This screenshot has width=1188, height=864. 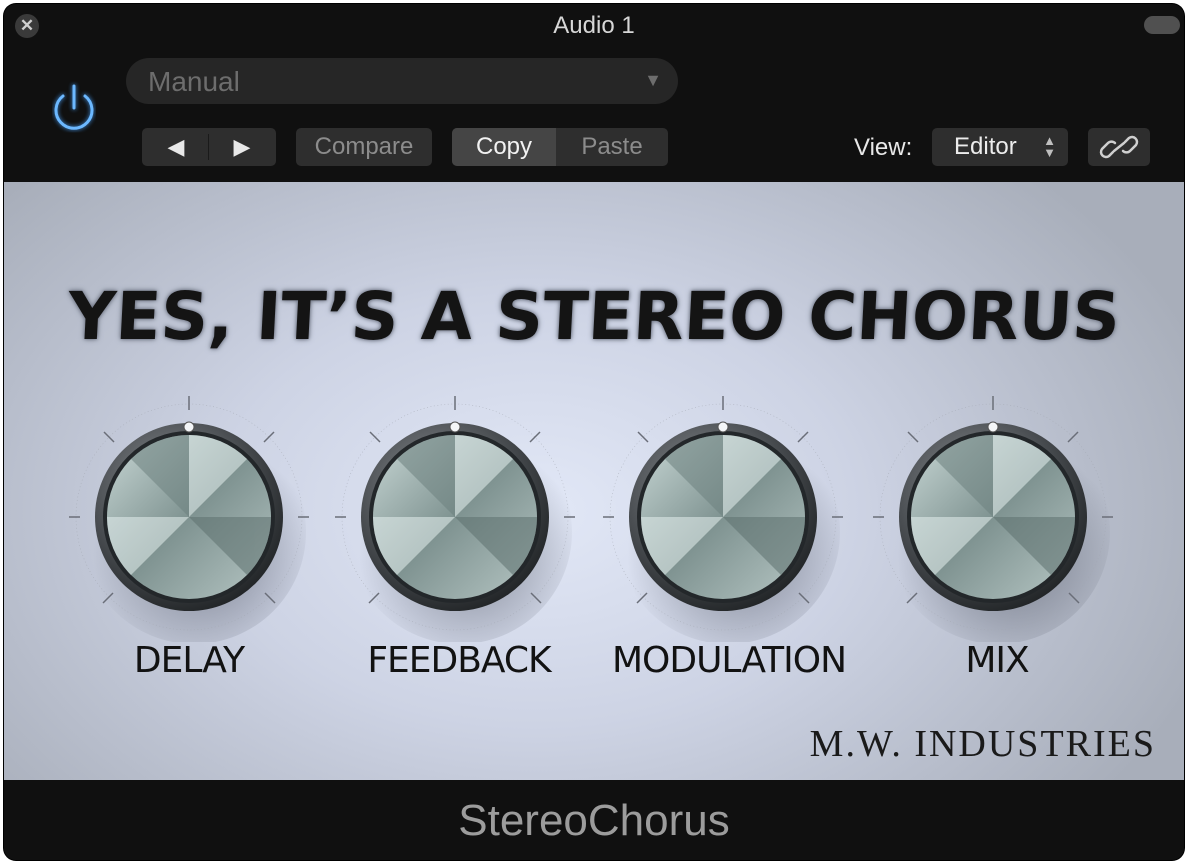 What do you see at coordinates (189, 660) in the screenshot?
I see `delay-label: DELAY` at bounding box center [189, 660].